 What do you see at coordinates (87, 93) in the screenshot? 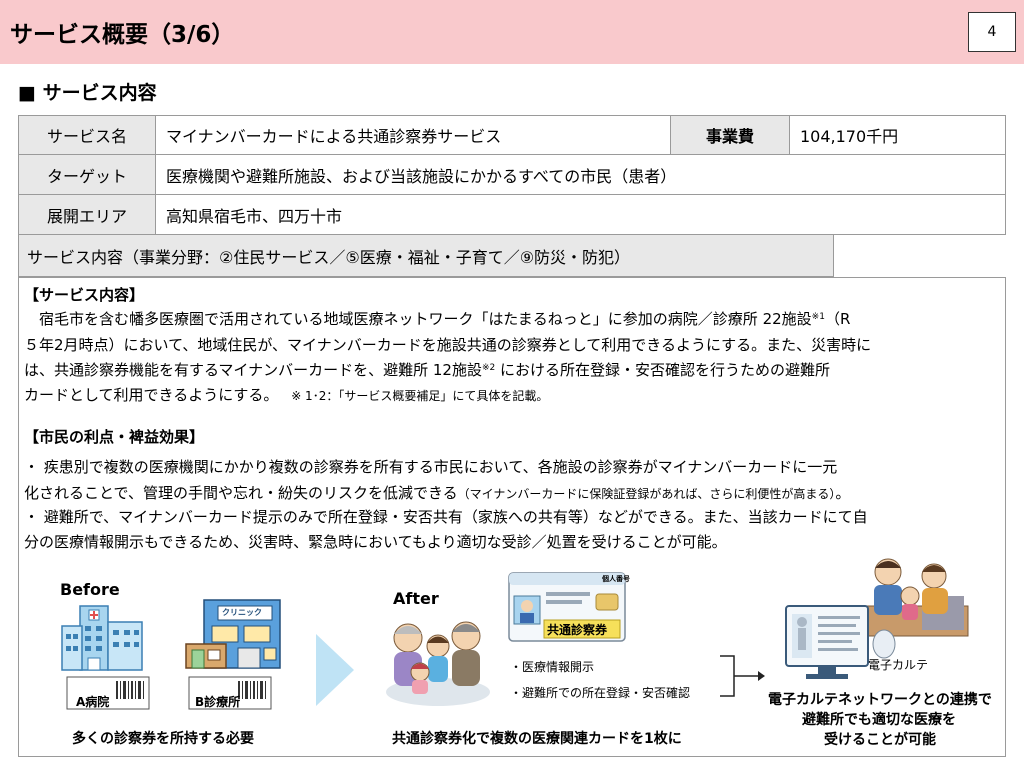
I see `section-heading: ■ サービス内容` at bounding box center [87, 93].